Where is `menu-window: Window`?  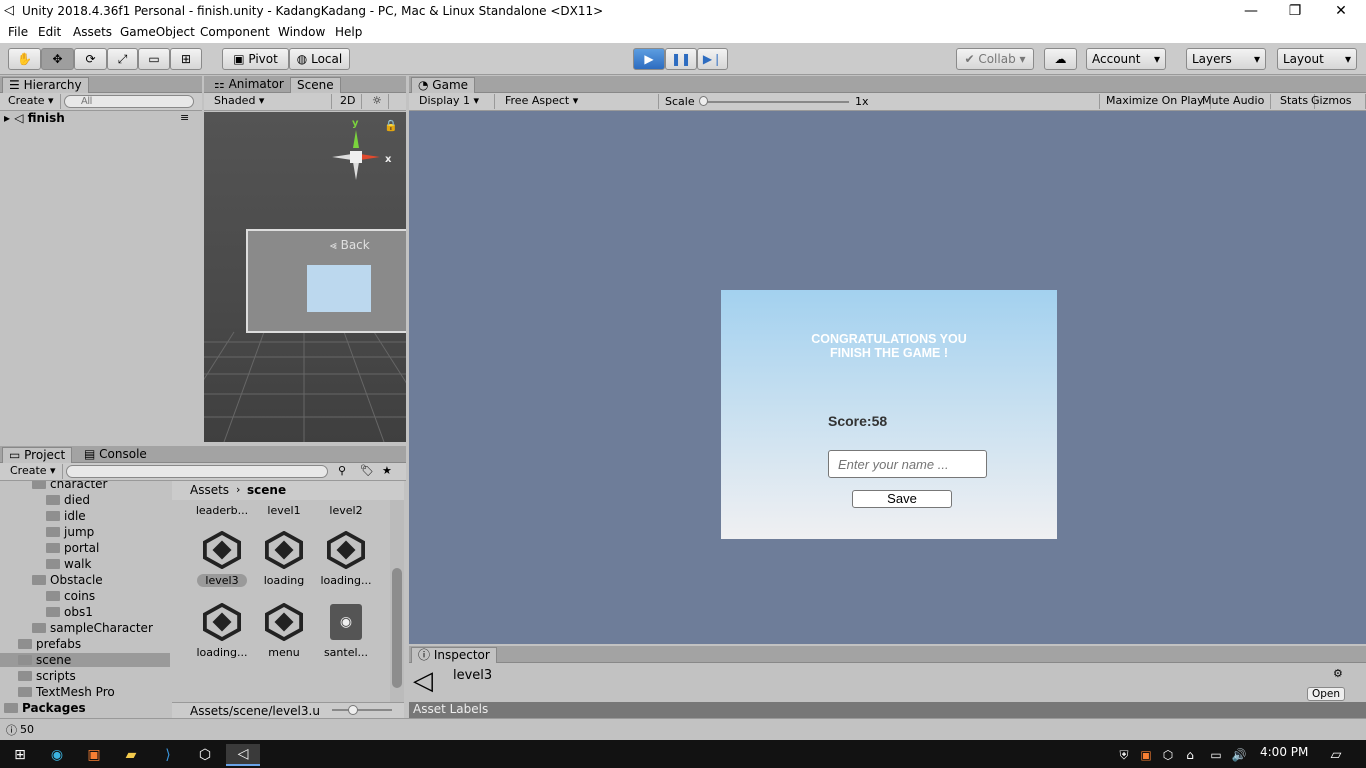 menu-window: Window is located at coordinates (301, 32).